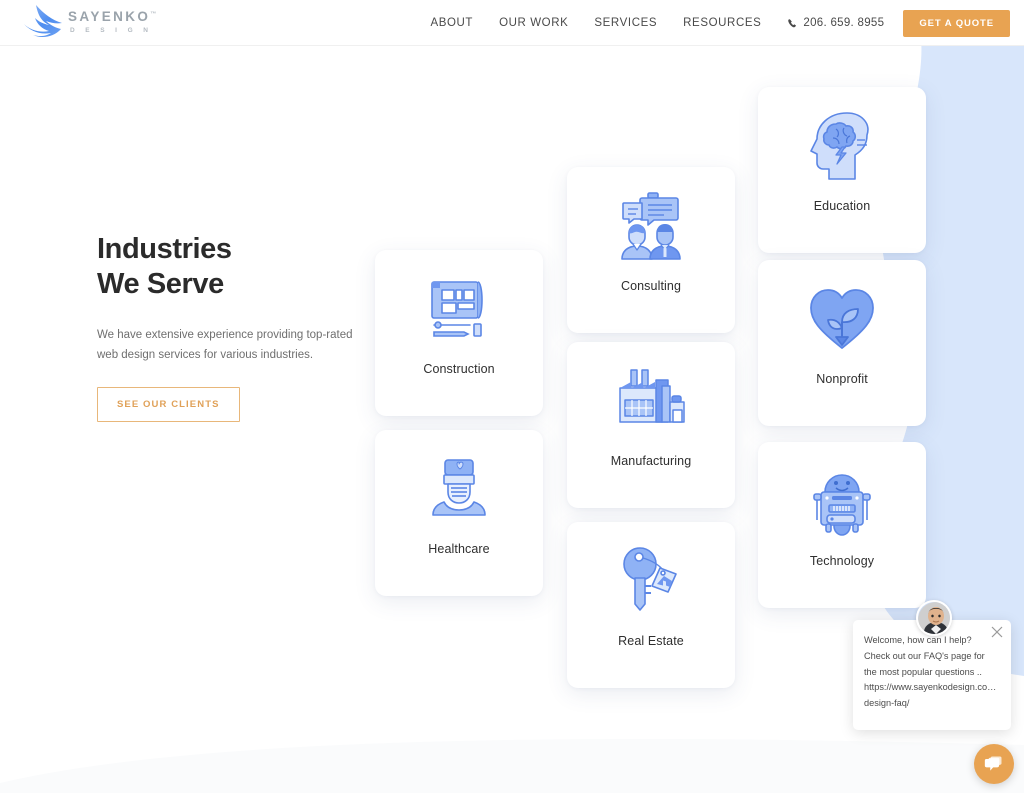 The width and height of the screenshot is (1024, 793). I want to click on phone-number: 206. 659. 8955, so click(844, 23).